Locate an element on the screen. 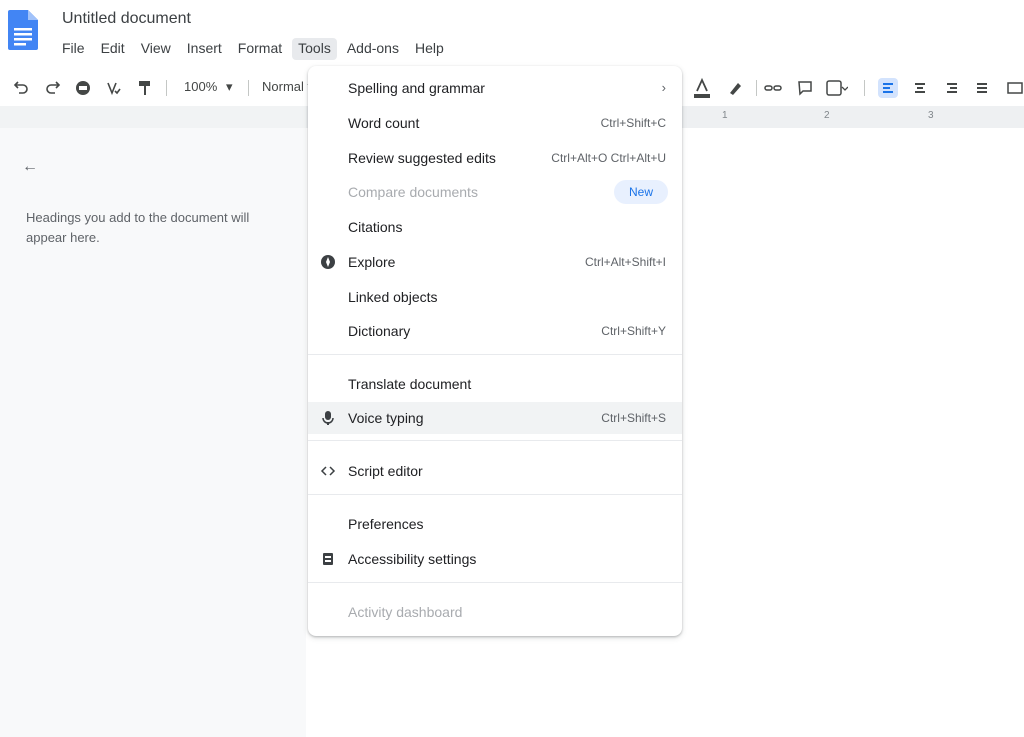  menu-item-label: Spelling and grammar is located at coordinates (416, 88).